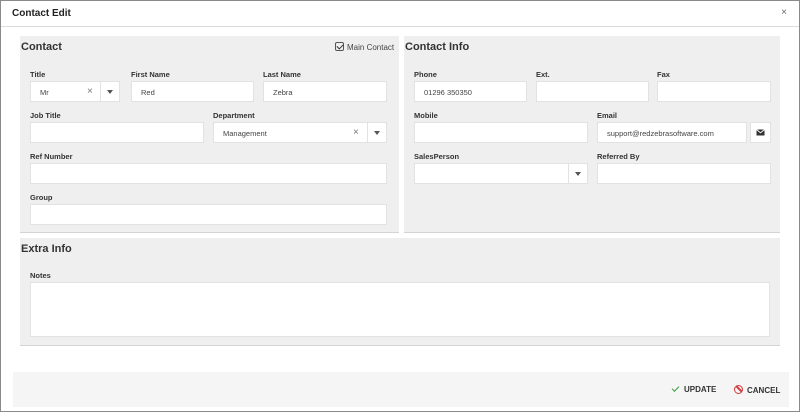 Image resolution: width=800 pixels, height=412 pixels. Describe the element at coordinates (339, 46) in the screenshot. I see `main-contact-checkbox` at that location.